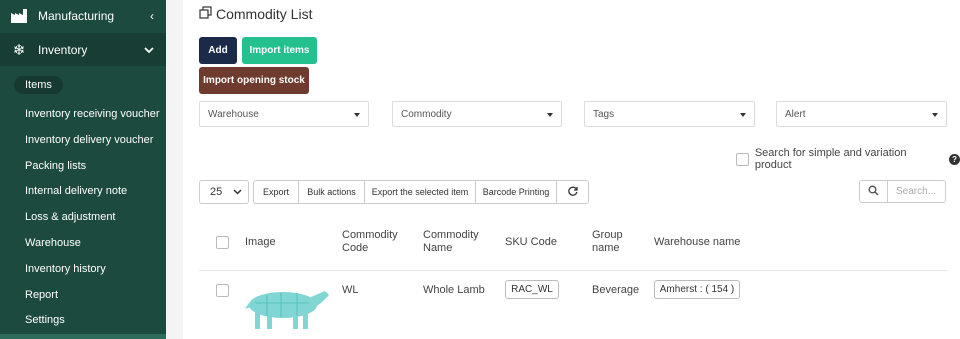 The height and width of the screenshot is (339, 960). I want to click on sidebar-item-inventory: ❄ Inventory, so click(83, 49).